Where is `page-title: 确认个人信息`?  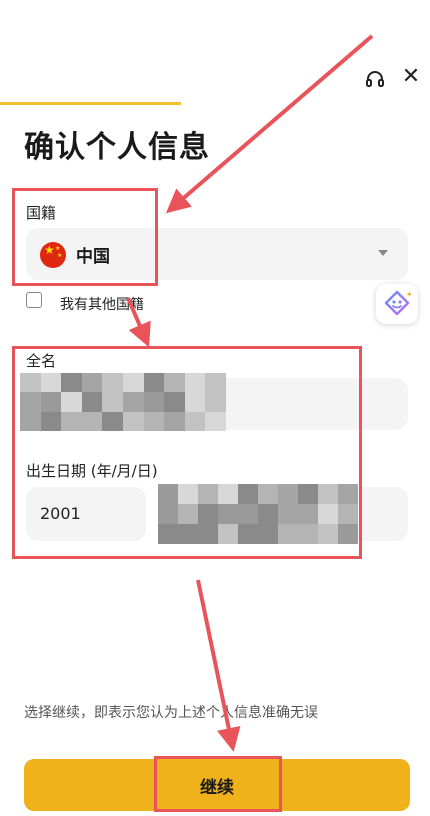
page-title: 确认个人信息 is located at coordinates (117, 147).